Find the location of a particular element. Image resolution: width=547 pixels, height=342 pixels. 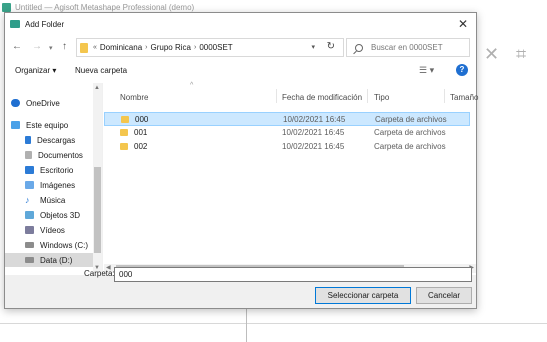

sort-ascending-icon: ^ is located at coordinates (192, 85).